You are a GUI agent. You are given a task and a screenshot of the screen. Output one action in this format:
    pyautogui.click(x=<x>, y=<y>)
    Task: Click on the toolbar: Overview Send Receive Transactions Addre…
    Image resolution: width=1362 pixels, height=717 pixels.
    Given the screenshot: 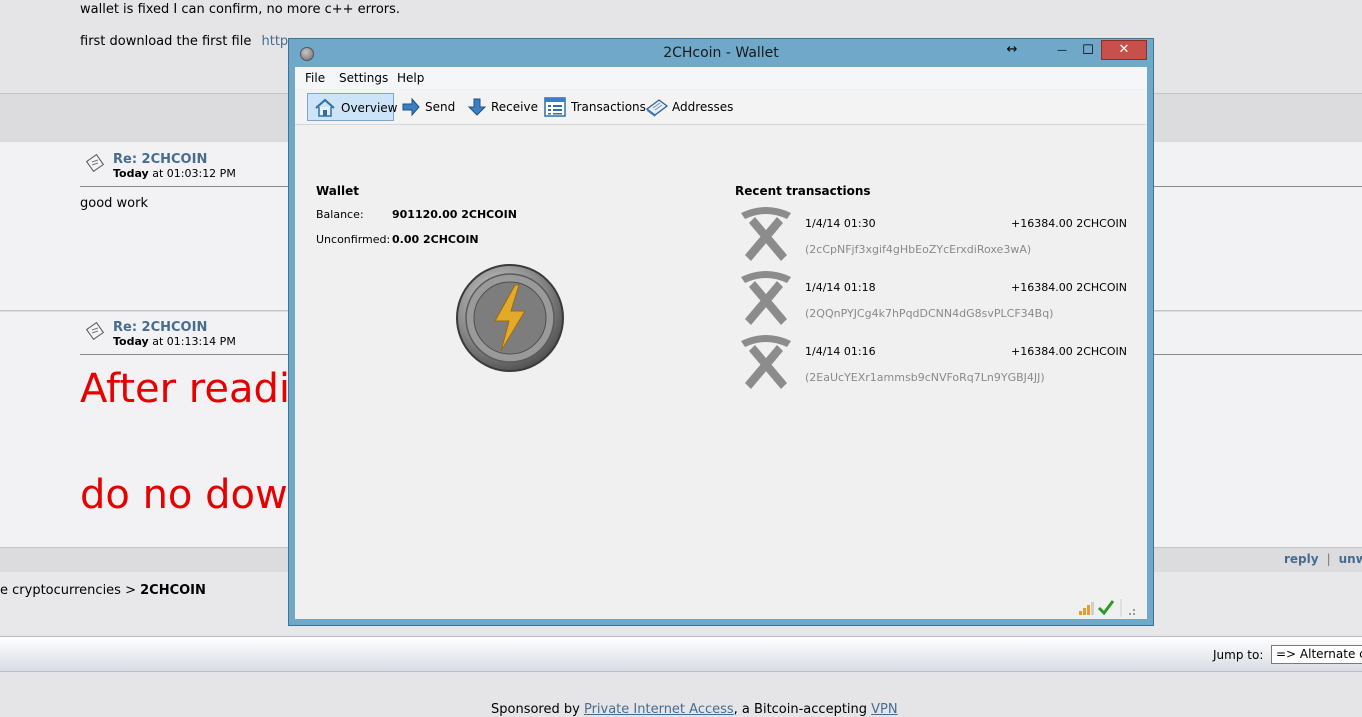 What is the action you would take?
    pyautogui.click(x=721, y=107)
    